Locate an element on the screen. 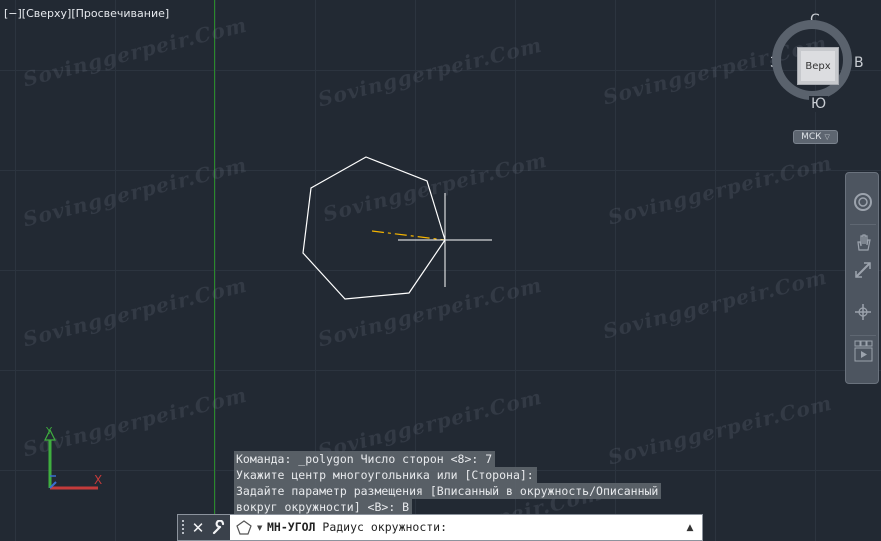  viewcube: С З В Верх Ю МСК ▽ is located at coordinates (818, 83).